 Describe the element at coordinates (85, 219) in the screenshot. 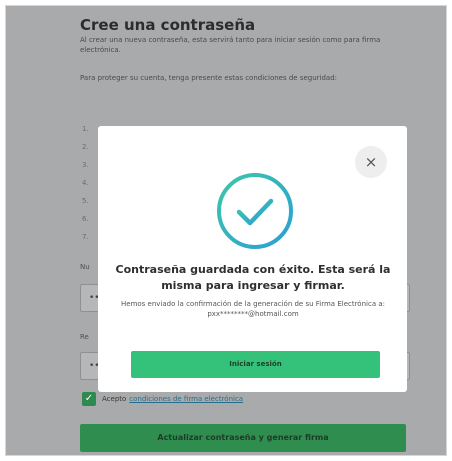

I see `condition-item: 6.` at that location.